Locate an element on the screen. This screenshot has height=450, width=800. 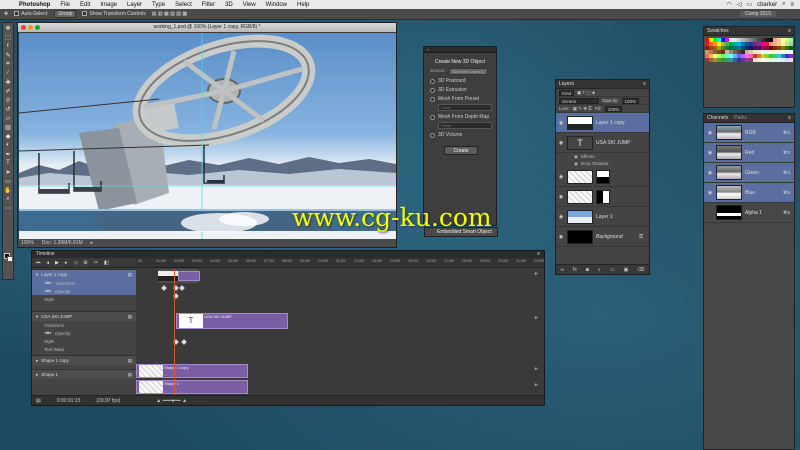
history-brush-tool-icon: ↺ is located at coordinates (8, 109).